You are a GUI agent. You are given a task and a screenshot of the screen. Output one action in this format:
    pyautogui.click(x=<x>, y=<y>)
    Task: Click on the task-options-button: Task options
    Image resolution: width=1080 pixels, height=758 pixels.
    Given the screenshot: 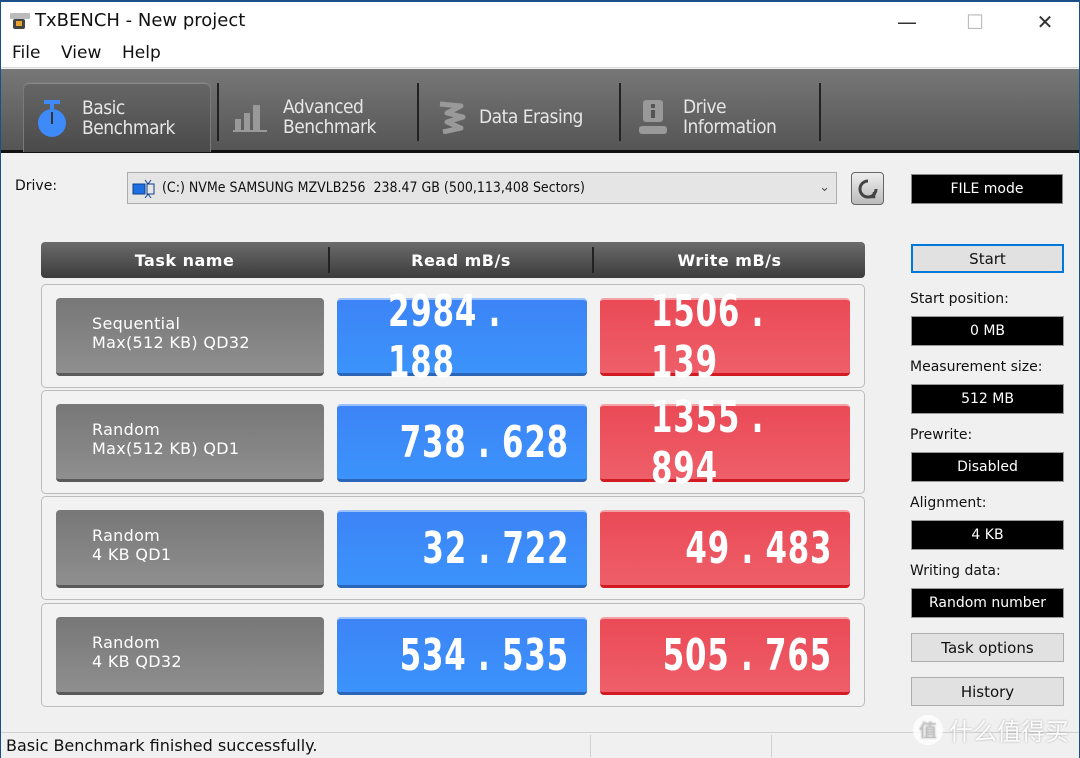 What is the action you would take?
    pyautogui.click(x=987, y=647)
    